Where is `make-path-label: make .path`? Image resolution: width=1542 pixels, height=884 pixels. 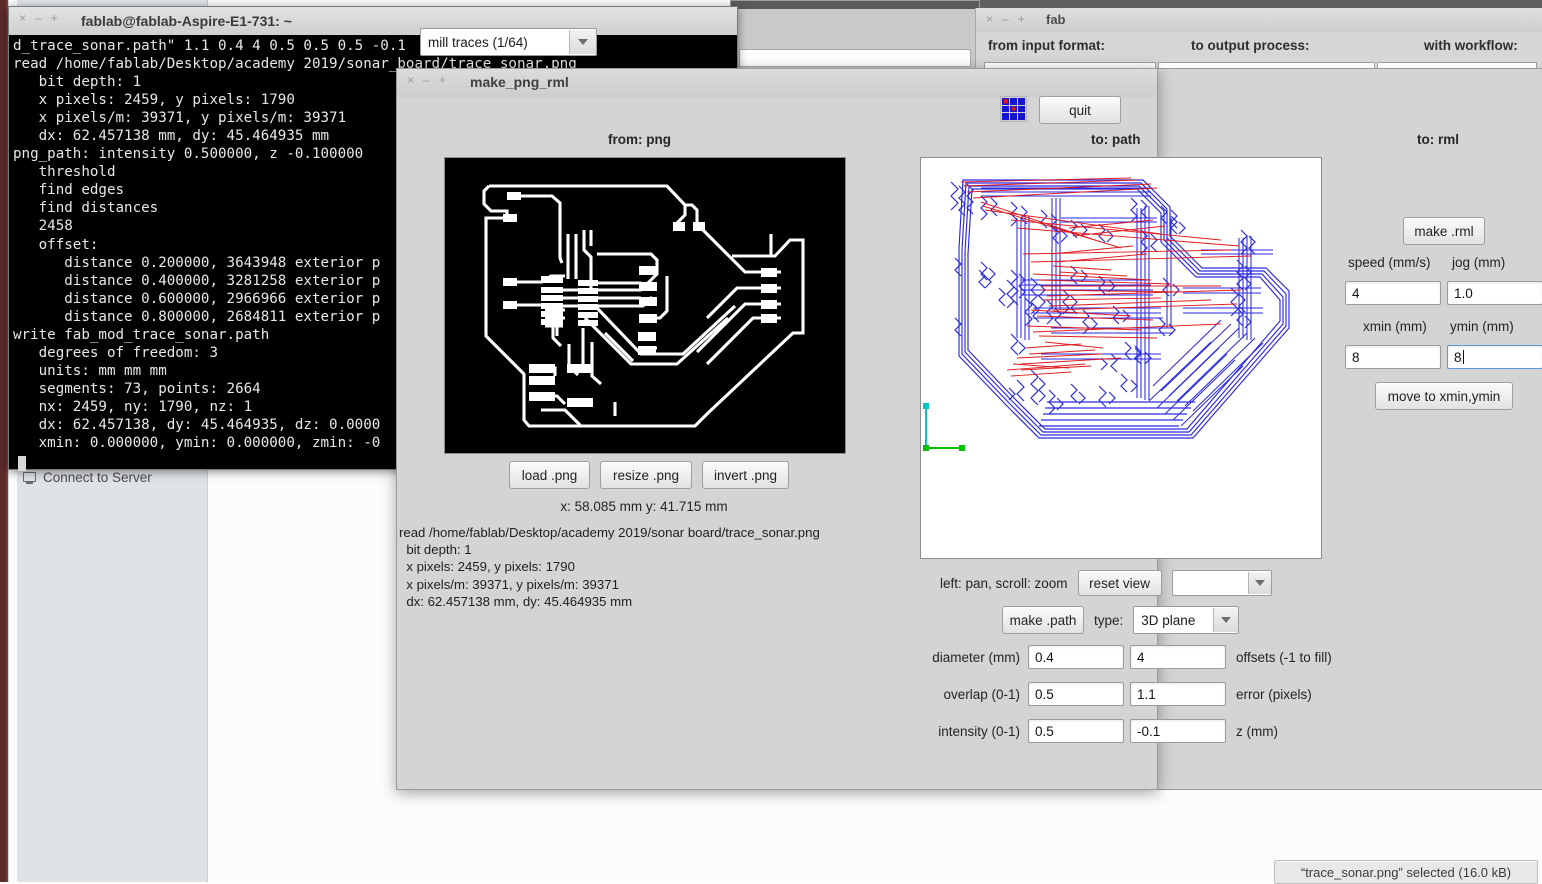 make-path-label: make .path is located at coordinates (1043, 620).